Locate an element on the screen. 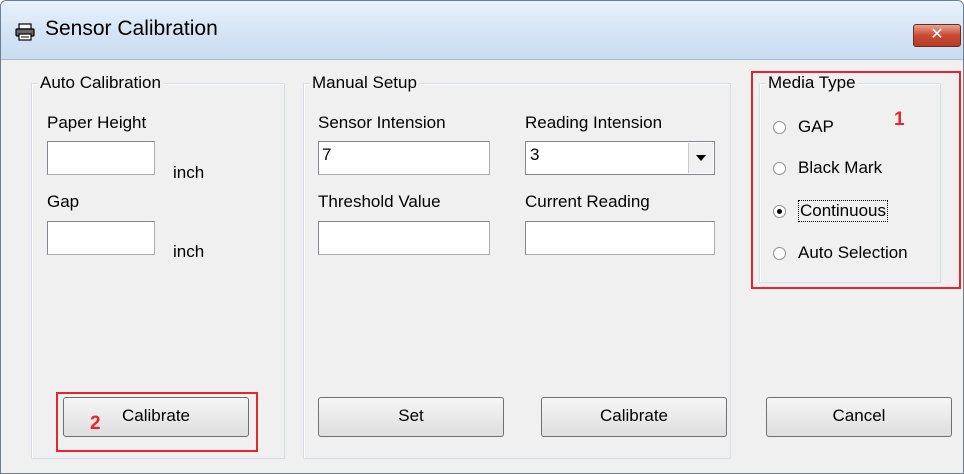 The image size is (964, 474). threshold-value-input is located at coordinates (404, 238).